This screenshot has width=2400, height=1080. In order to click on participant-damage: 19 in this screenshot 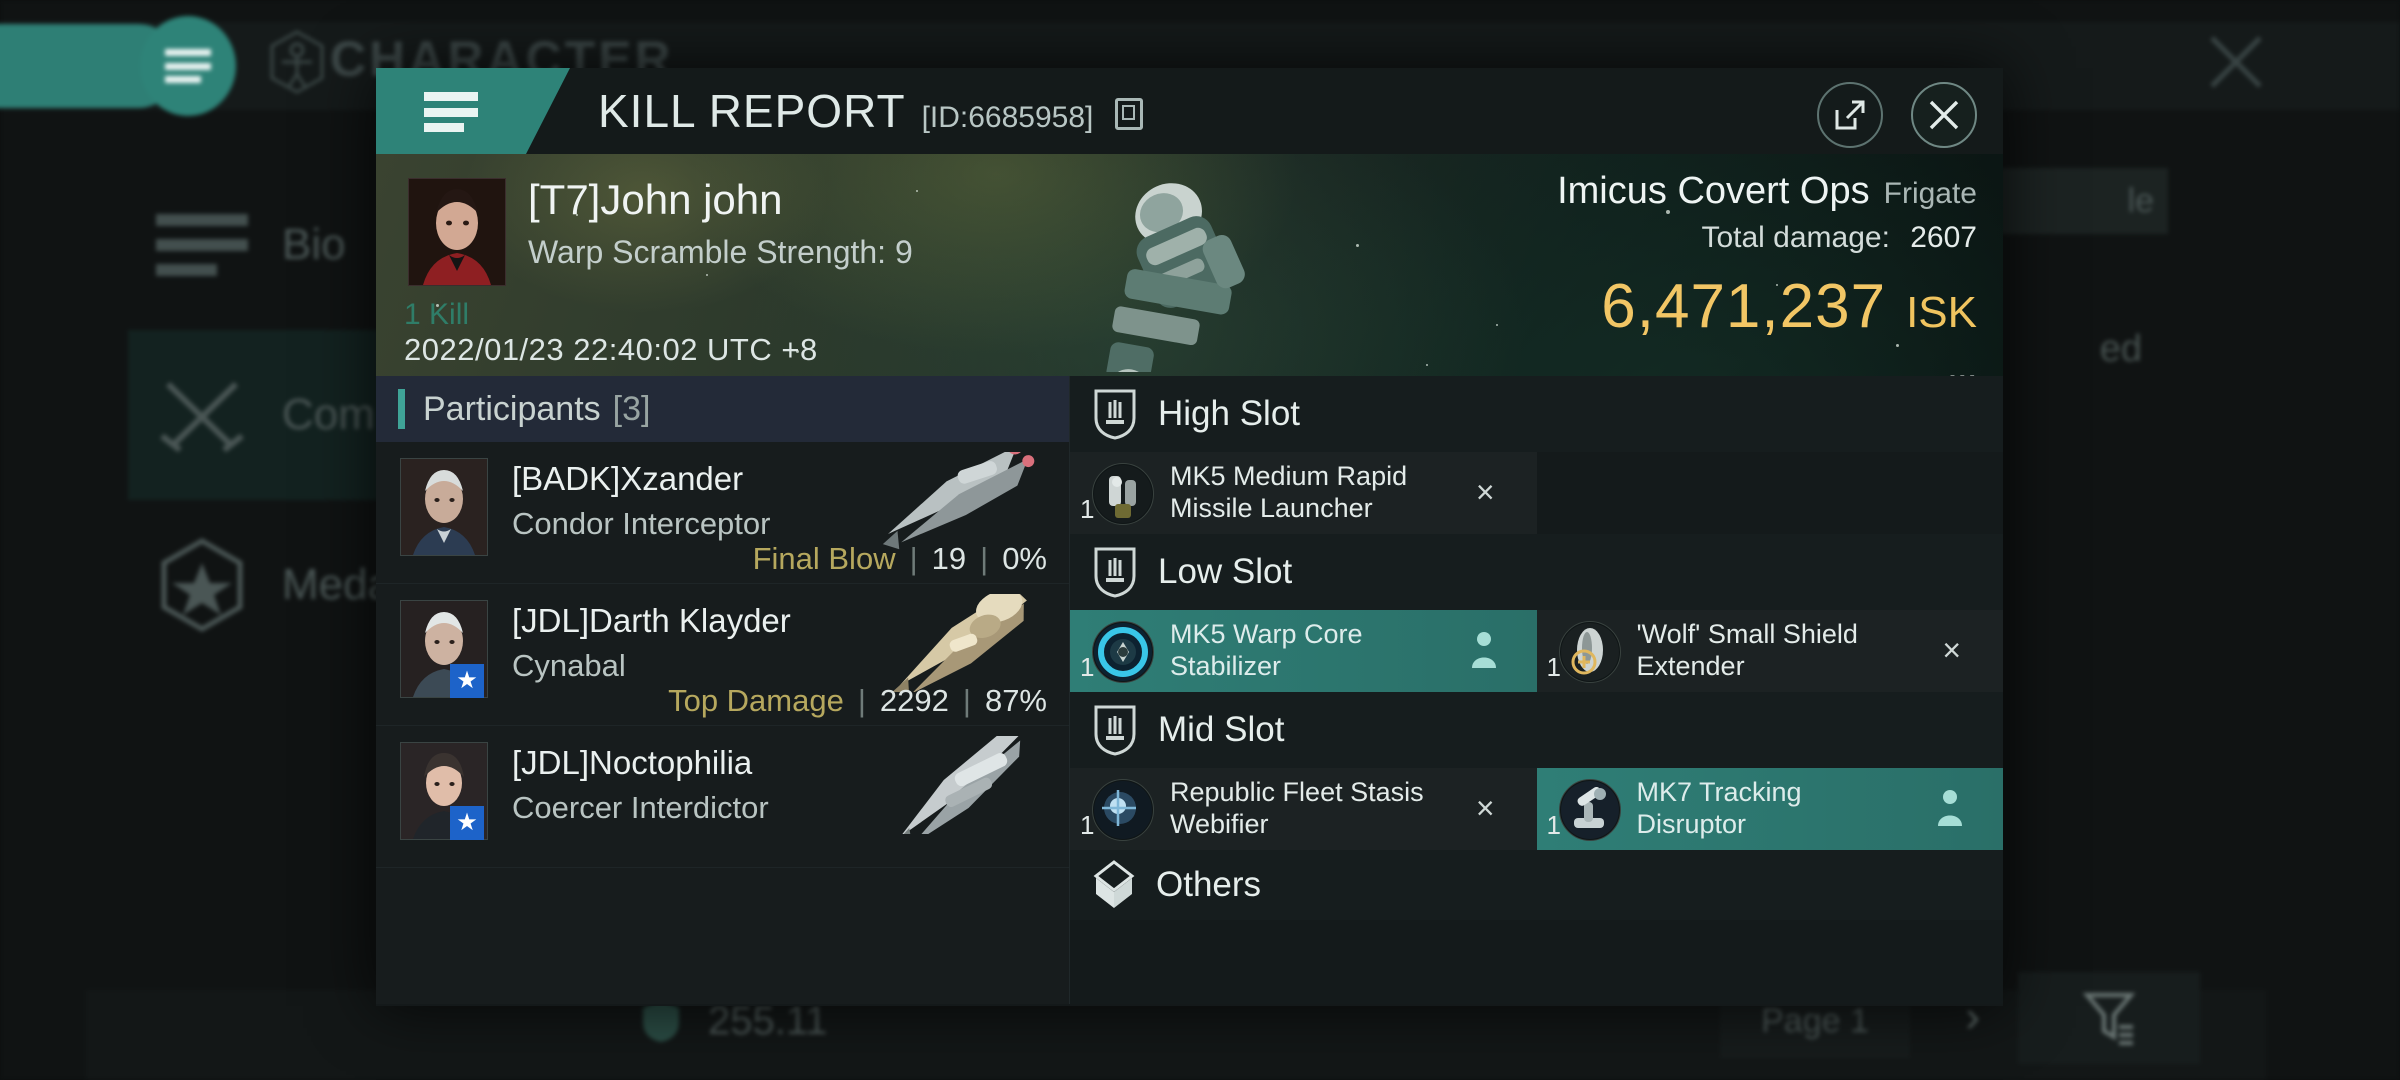, I will do `click(949, 558)`.